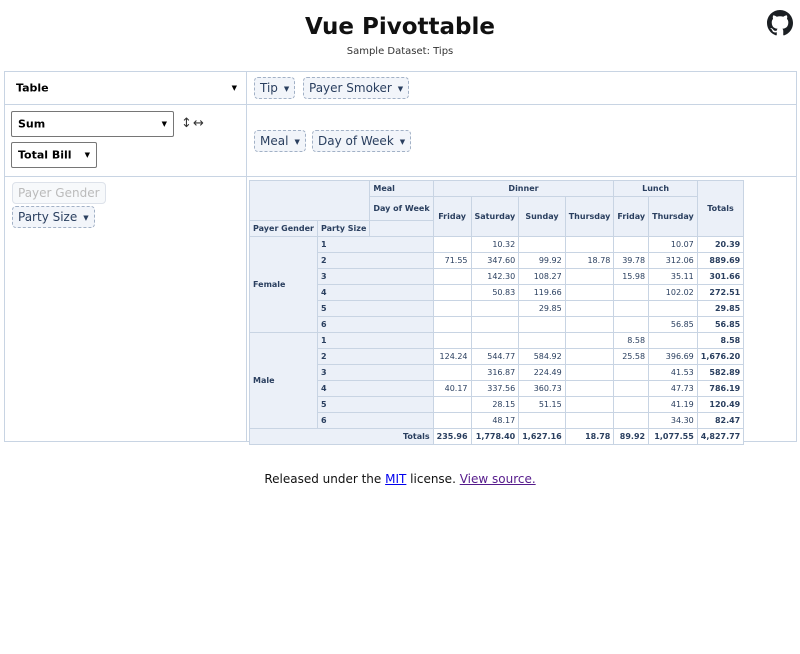 This screenshot has width=800, height=654. I want to click on col-order-icon: ↔, so click(198, 123).